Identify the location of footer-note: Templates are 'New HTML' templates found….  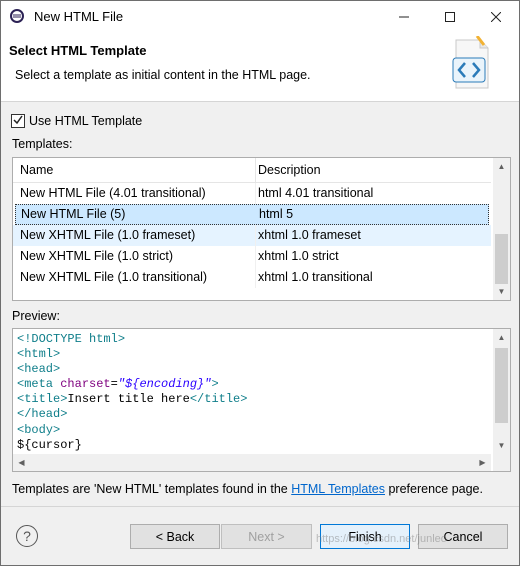
(247, 489).